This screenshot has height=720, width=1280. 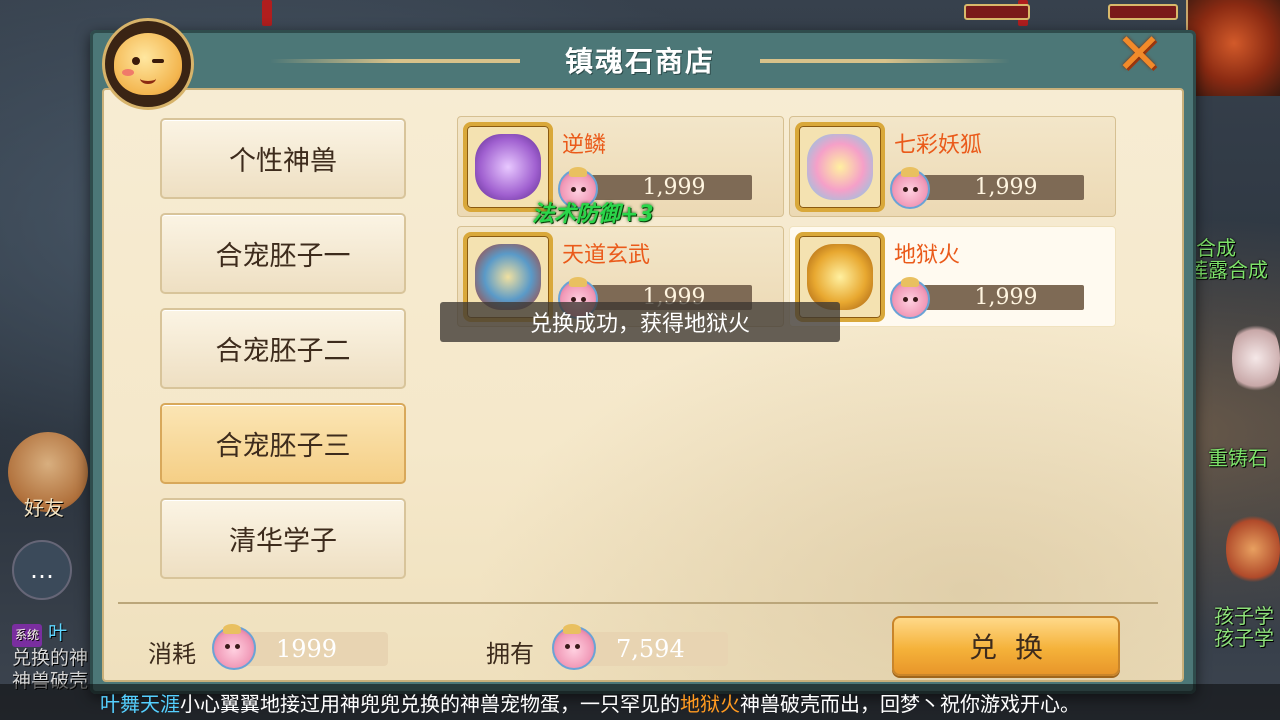 I want to click on ticker-player-name: 叶舞天涯, so click(x=140, y=702).